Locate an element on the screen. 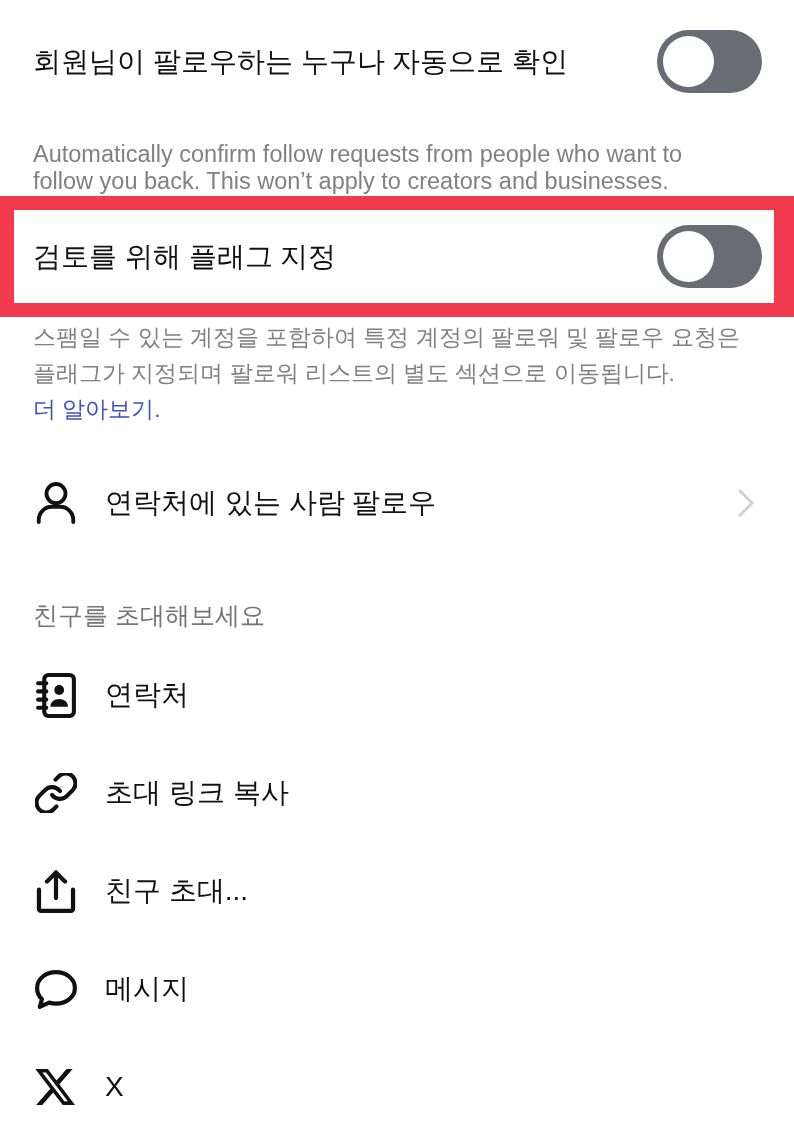 This screenshot has width=794, height=1123. person-icon is located at coordinates (56, 503).